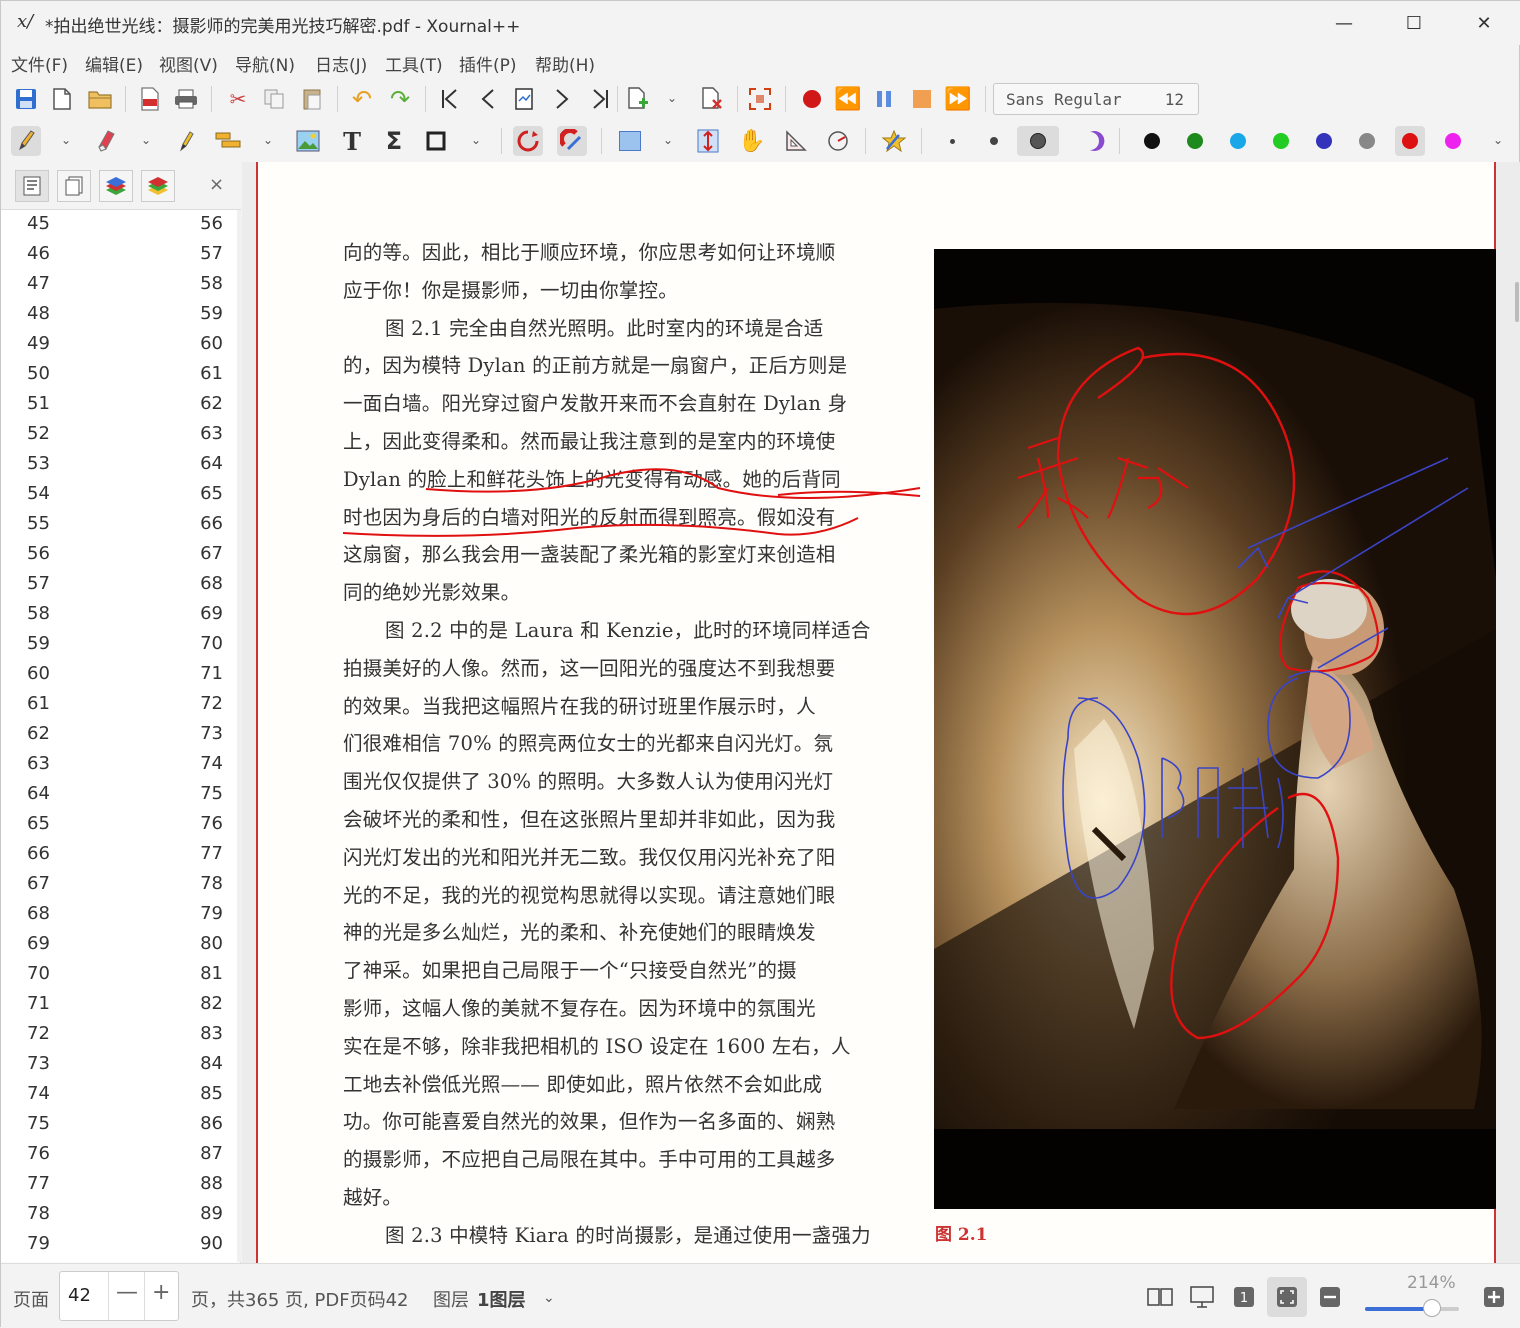  What do you see at coordinates (119, 1155) in the screenshot?
I see `index-row: 76 87` at bounding box center [119, 1155].